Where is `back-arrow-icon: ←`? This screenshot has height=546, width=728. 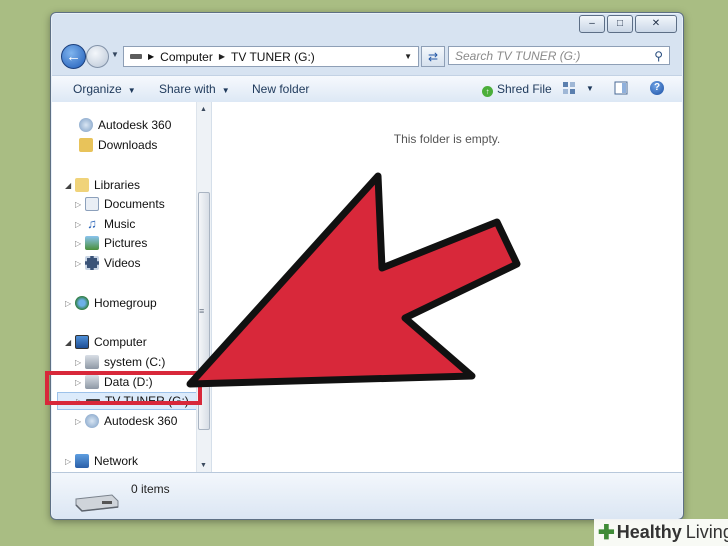 back-arrow-icon: ← is located at coordinates (73, 56).